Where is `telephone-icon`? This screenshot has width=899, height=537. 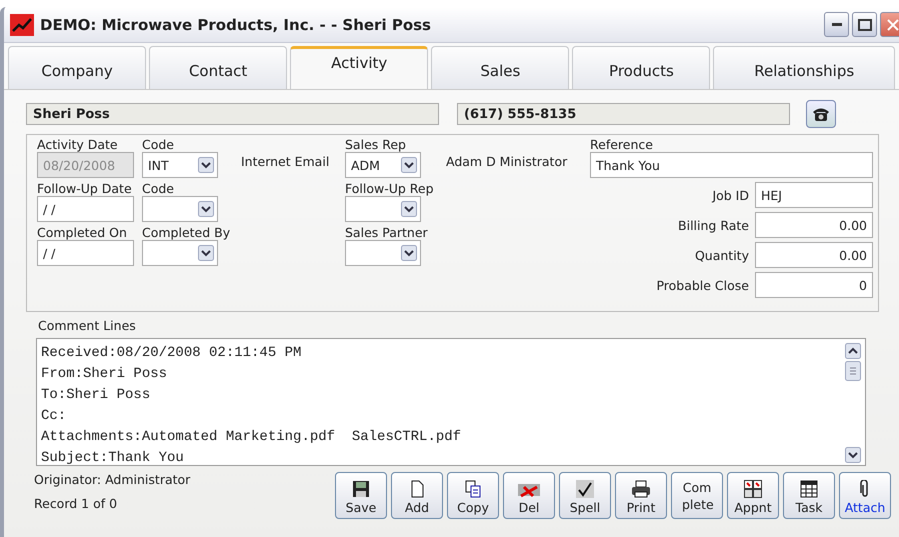
telephone-icon is located at coordinates (821, 114).